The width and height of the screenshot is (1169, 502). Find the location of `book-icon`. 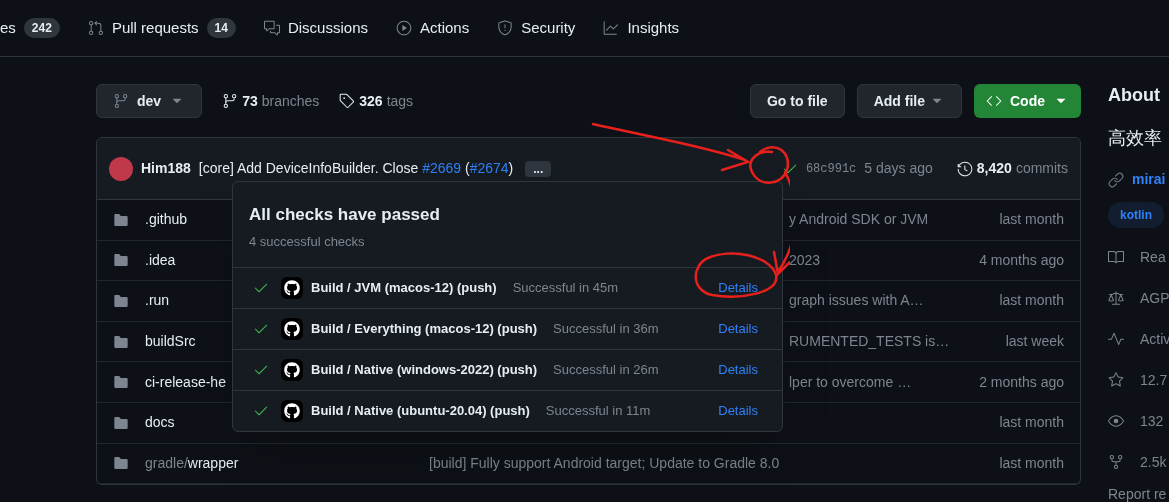

book-icon is located at coordinates (1116, 257).